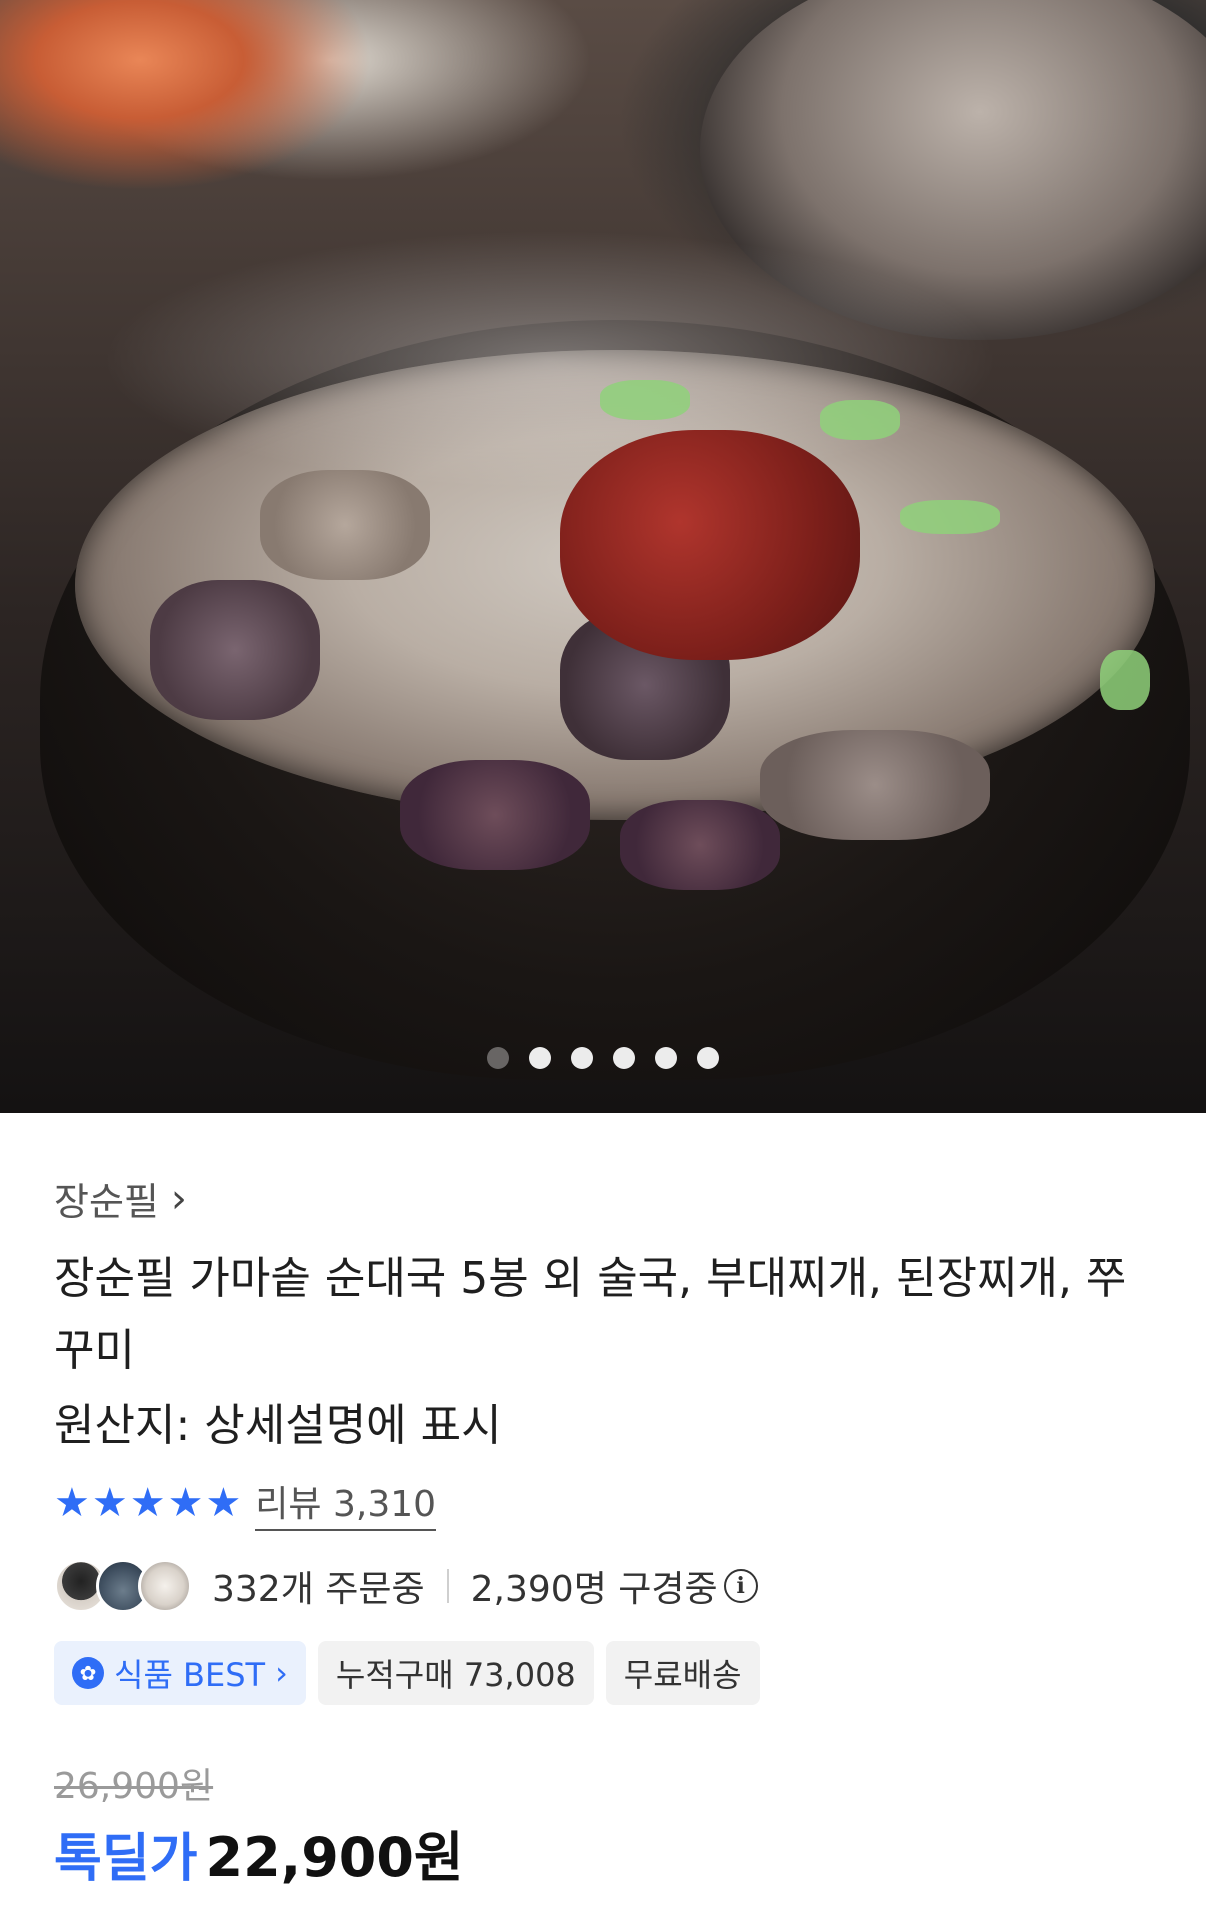 The image size is (1206, 1909). I want to click on original-price: 26,900원, so click(134, 1786).